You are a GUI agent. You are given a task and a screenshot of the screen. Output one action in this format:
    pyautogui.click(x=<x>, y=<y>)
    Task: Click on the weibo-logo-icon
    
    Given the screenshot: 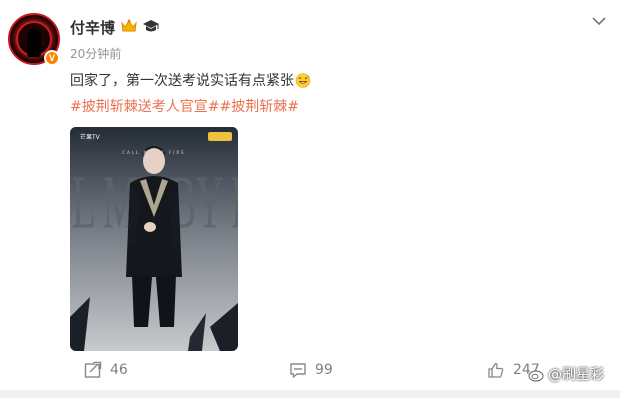 What is the action you would take?
    pyautogui.click(x=536, y=374)
    